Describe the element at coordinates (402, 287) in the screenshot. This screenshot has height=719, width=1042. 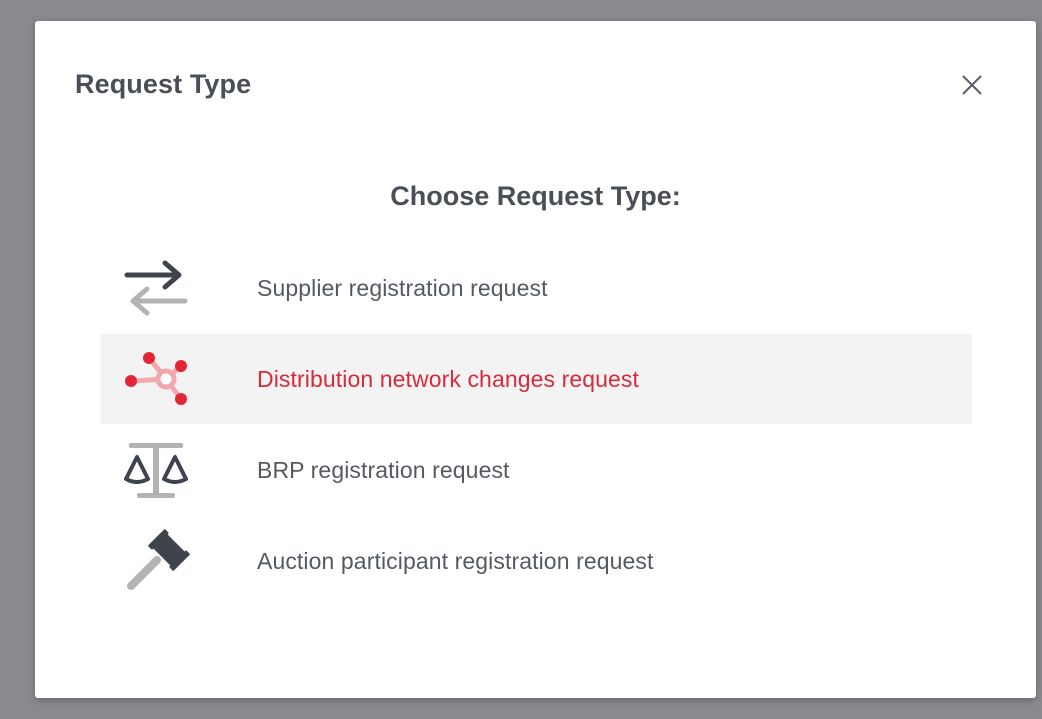
I see `option-label: Supplier registration request` at that location.